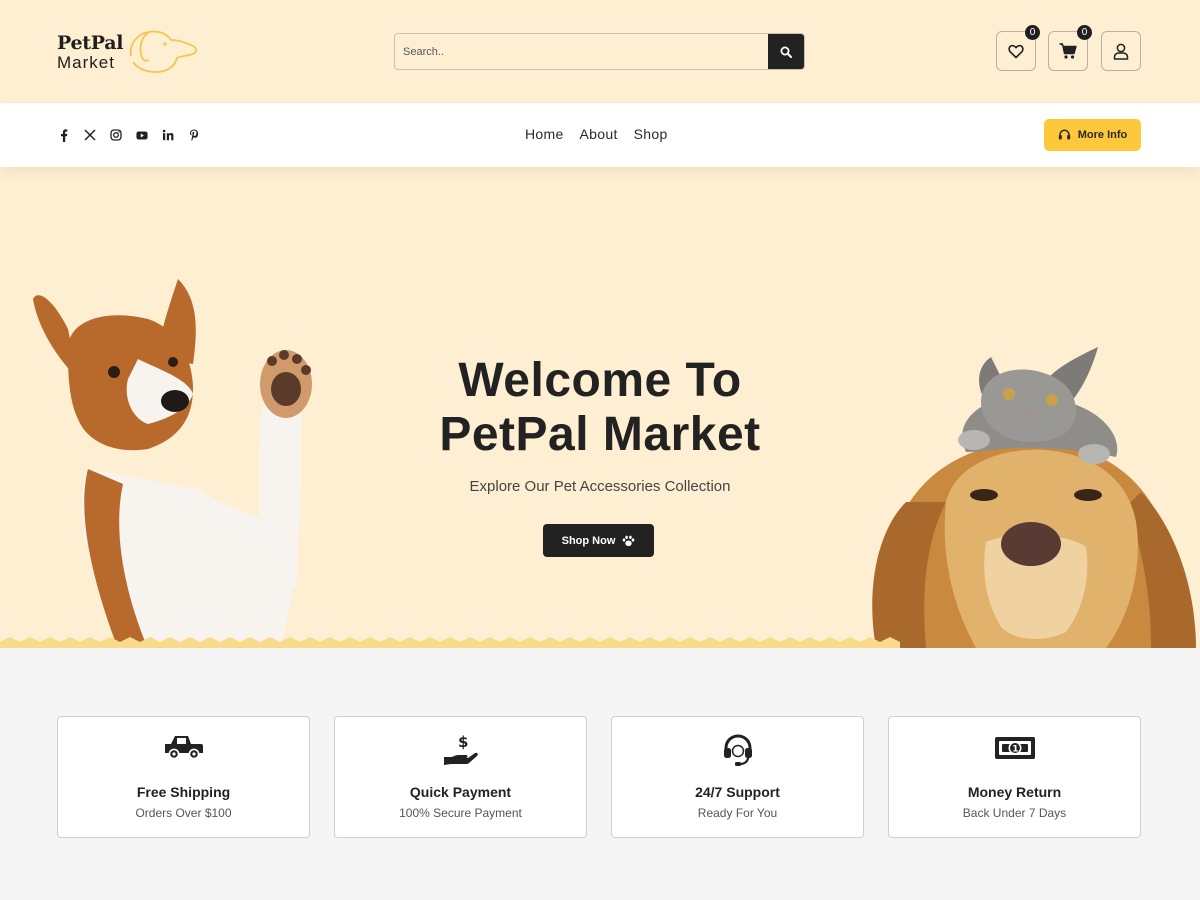  I want to click on more-info-label: More Info, so click(1102, 135).